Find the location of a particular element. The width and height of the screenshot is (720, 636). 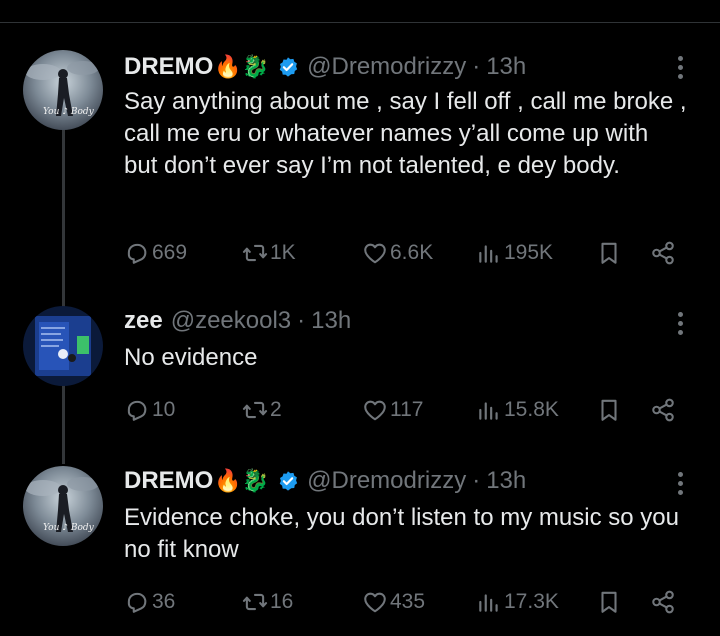

like-button: 6.6K is located at coordinates (397, 253).